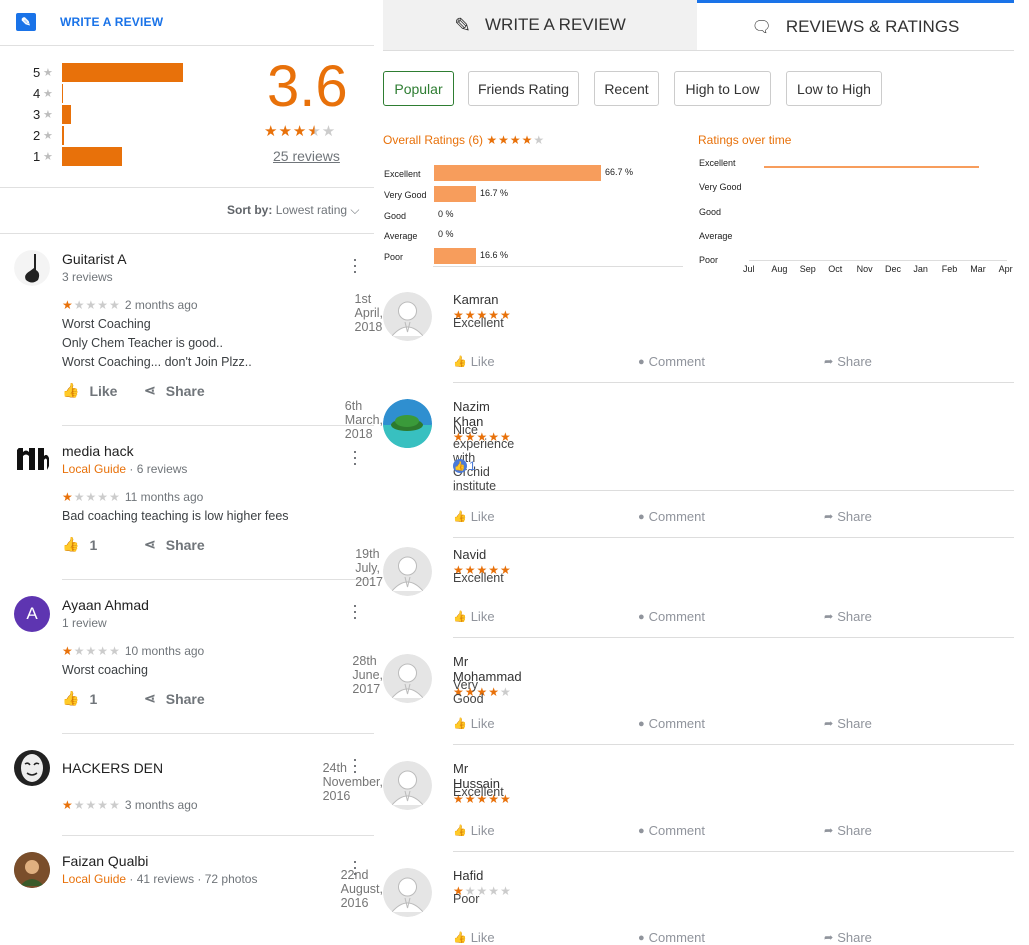 This screenshot has height=945, width=1029. What do you see at coordinates (130, 305) in the screenshot?
I see `review-rating: ★★★★★ 2 months ago` at bounding box center [130, 305].